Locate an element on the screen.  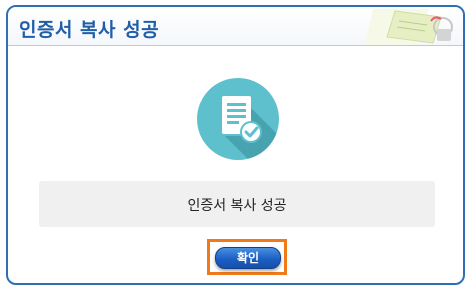
message-text: 인증서 복사 성공 is located at coordinates (237, 206).